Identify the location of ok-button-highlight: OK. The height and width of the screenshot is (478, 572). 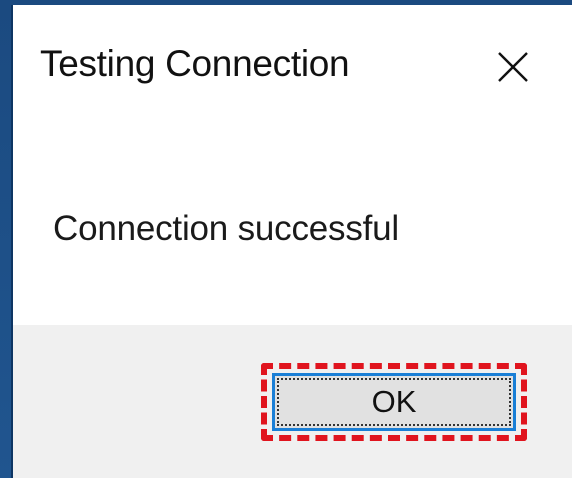
(394, 402).